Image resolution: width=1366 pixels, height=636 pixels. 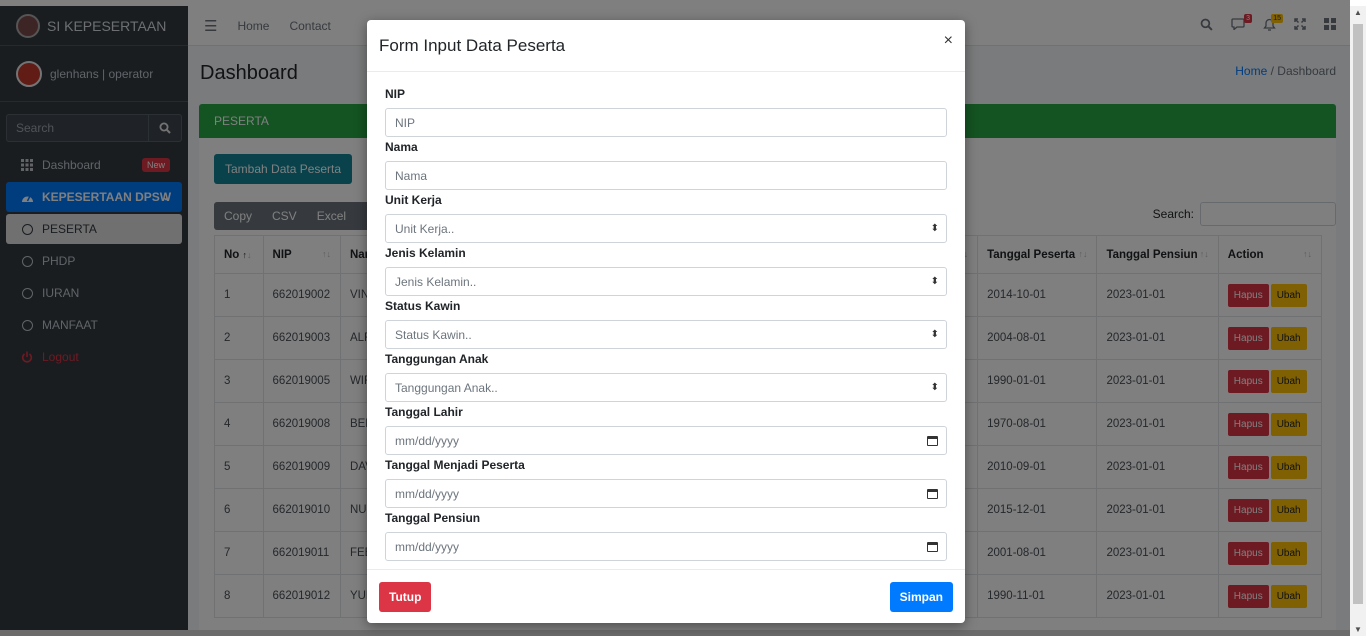 I want to click on horizontal-scrollbar, so click(x=675, y=633).